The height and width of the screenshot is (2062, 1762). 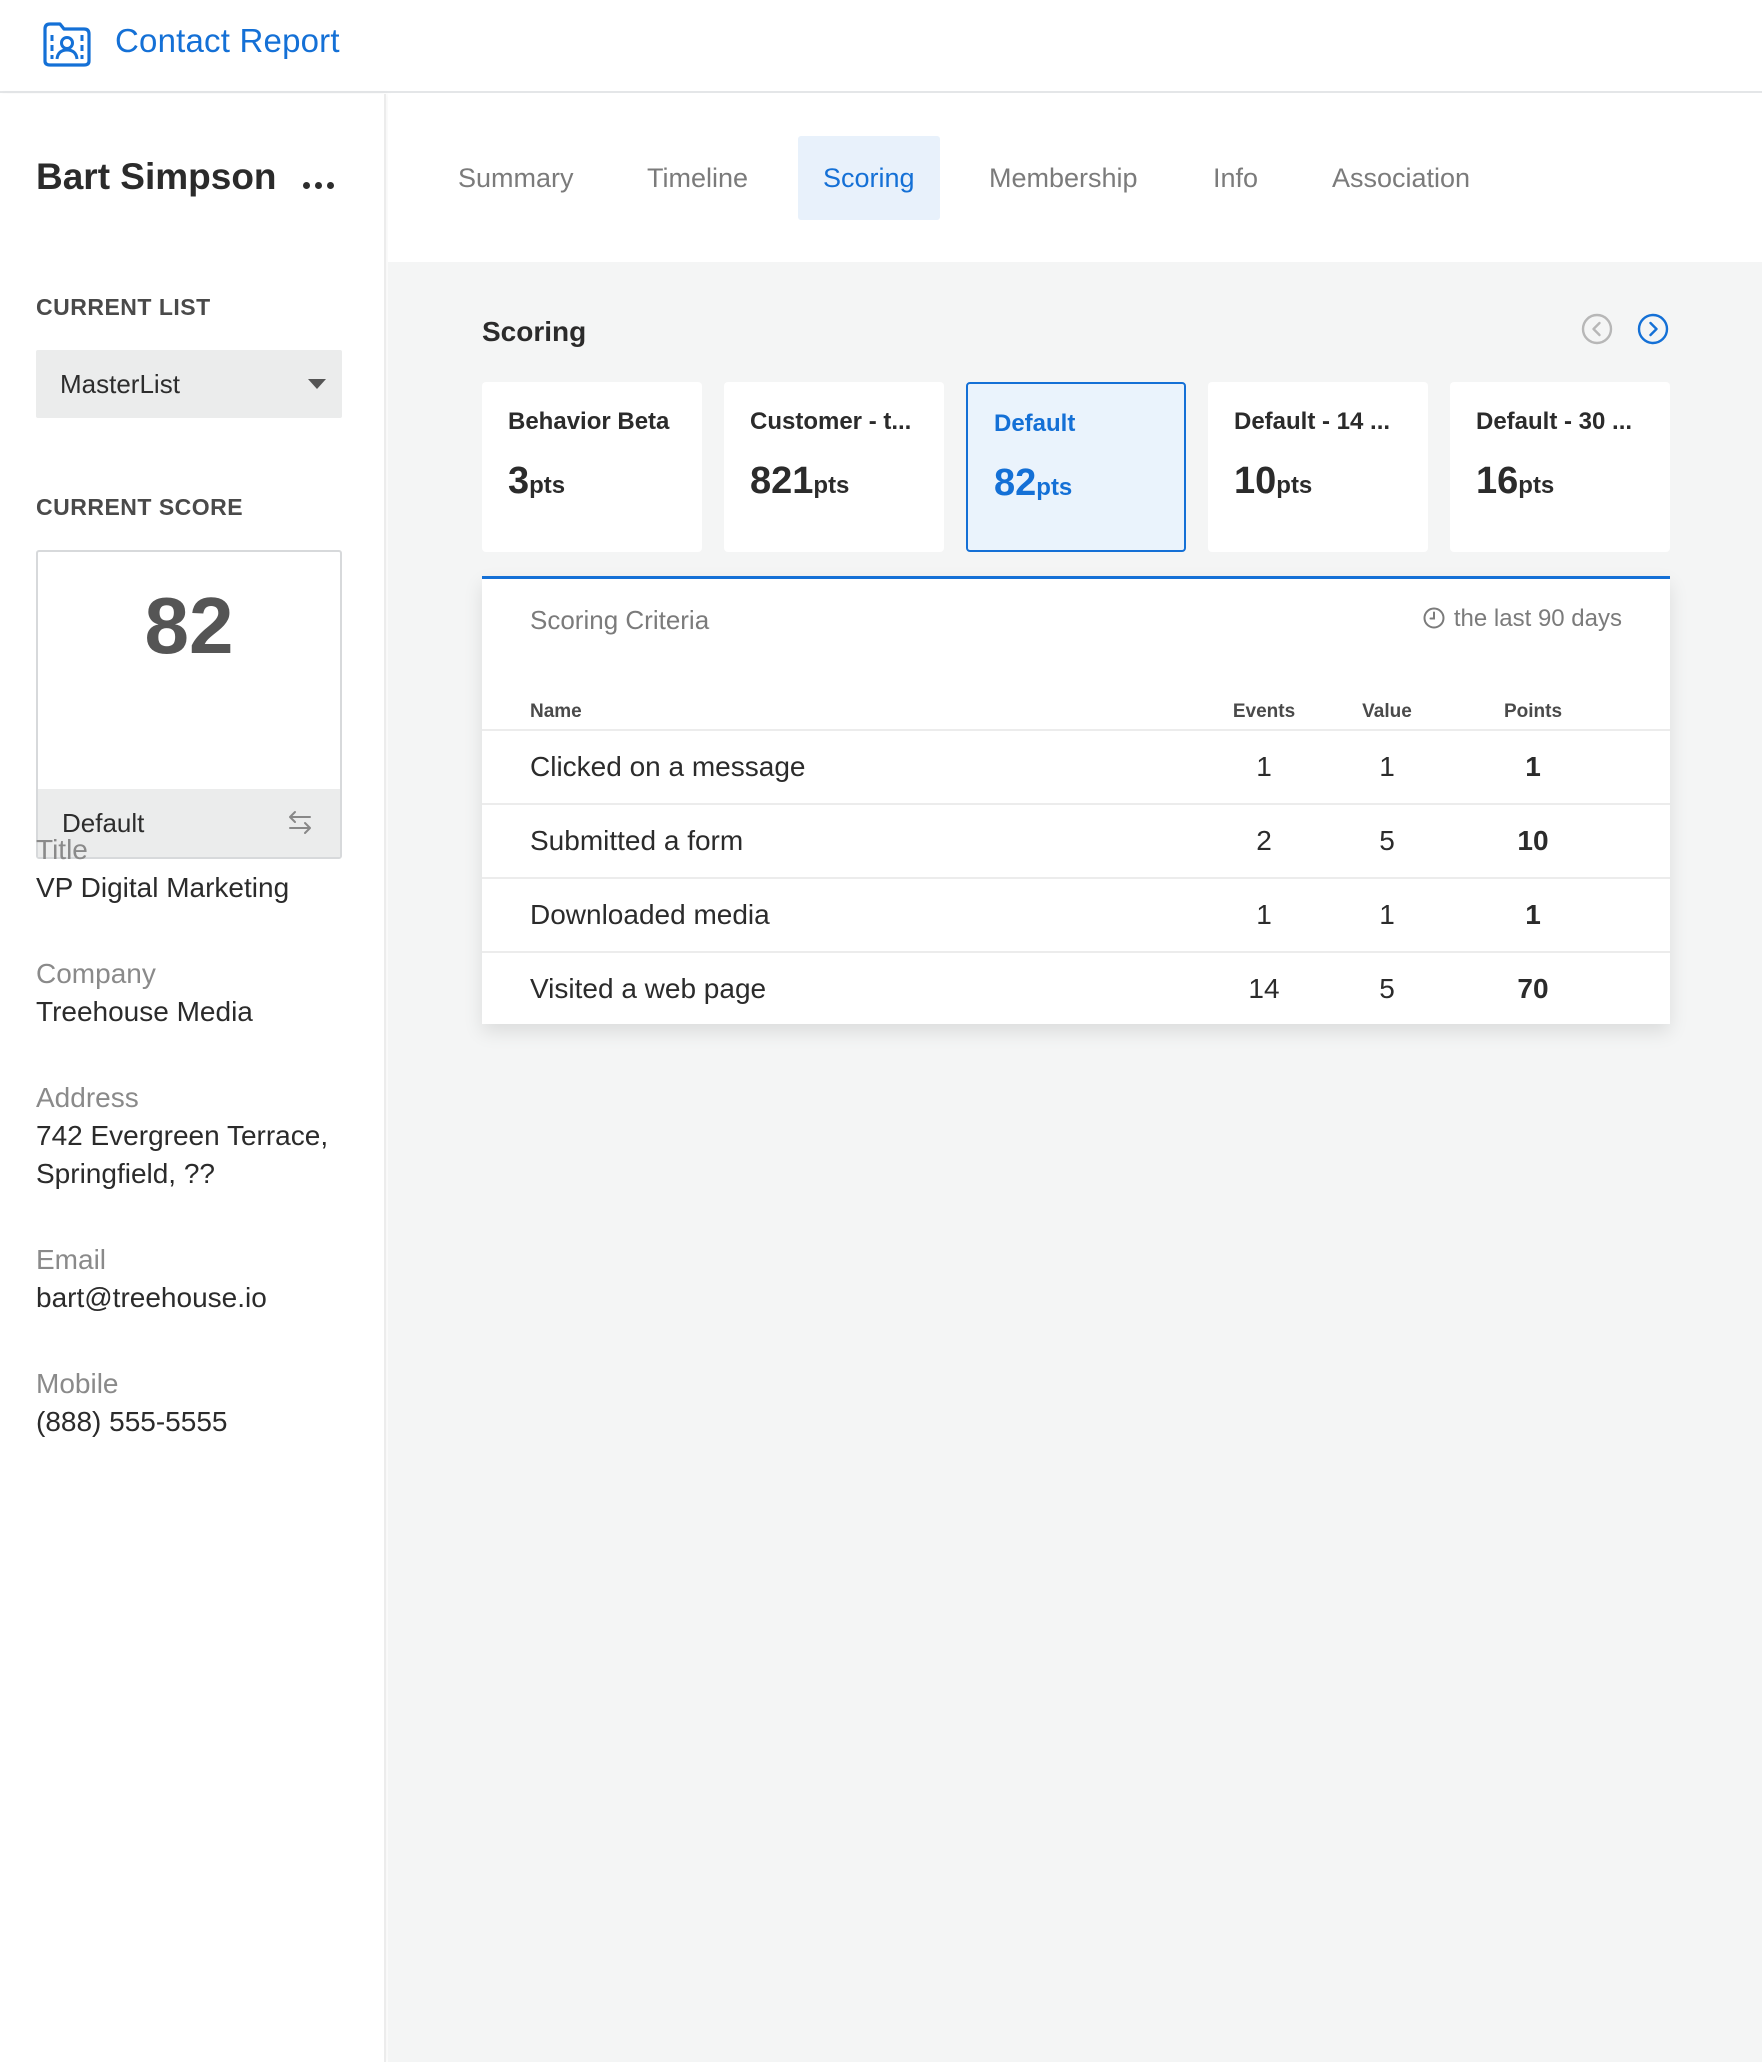 What do you see at coordinates (120, 384) in the screenshot?
I see `current-list-value: MasterList` at bounding box center [120, 384].